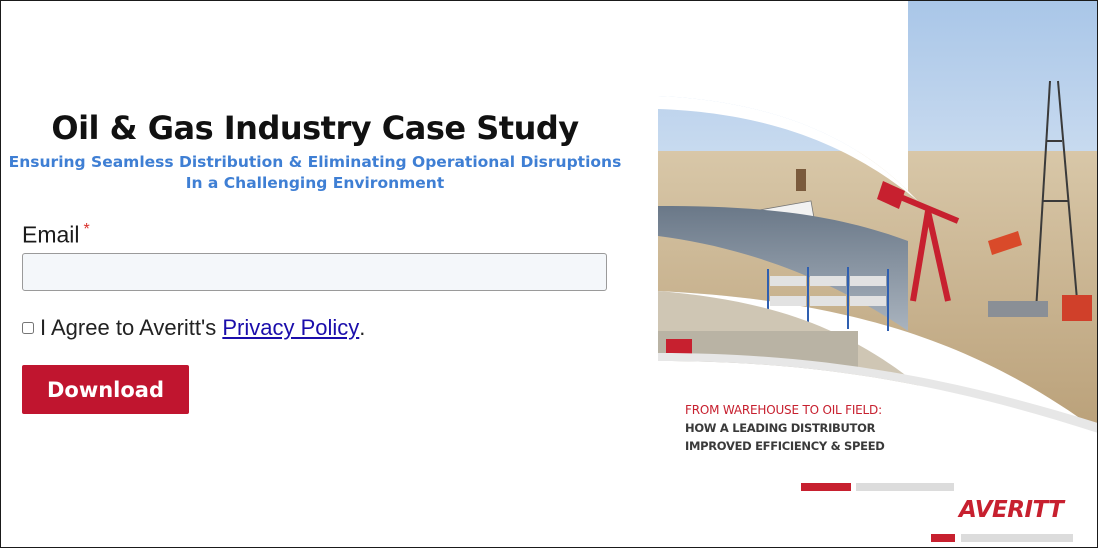 This screenshot has width=1098, height=548. Describe the element at coordinates (783, 410) in the screenshot. I see `cover-headline: FROM WAREHOUSE TO OIL FIELD:` at that location.